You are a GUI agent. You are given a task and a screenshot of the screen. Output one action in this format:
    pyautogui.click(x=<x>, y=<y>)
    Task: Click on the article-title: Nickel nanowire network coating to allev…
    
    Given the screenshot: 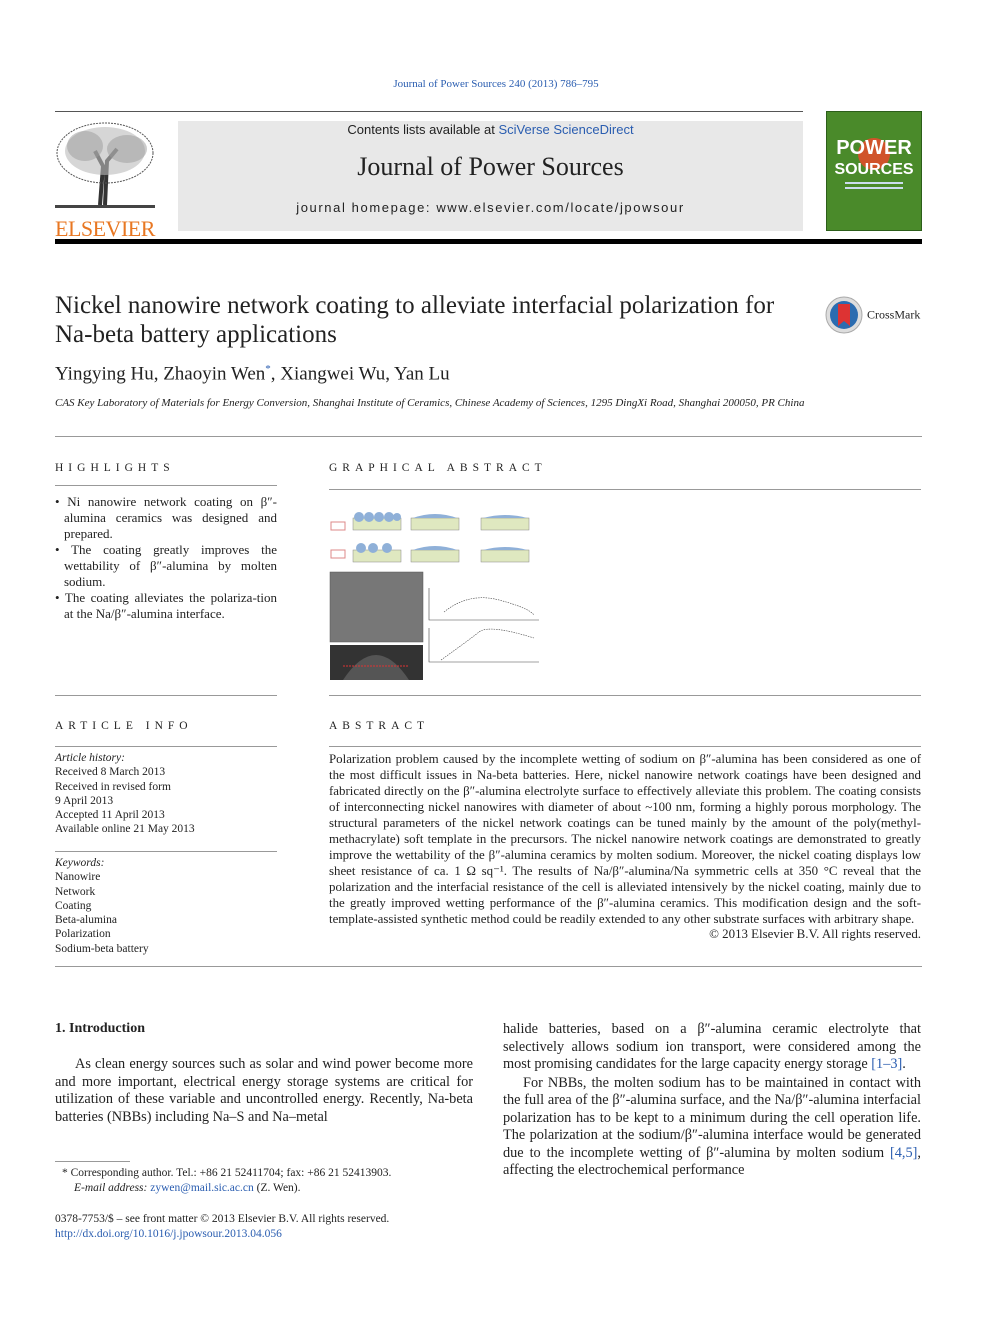 What is the action you would take?
    pyautogui.click(x=415, y=320)
    